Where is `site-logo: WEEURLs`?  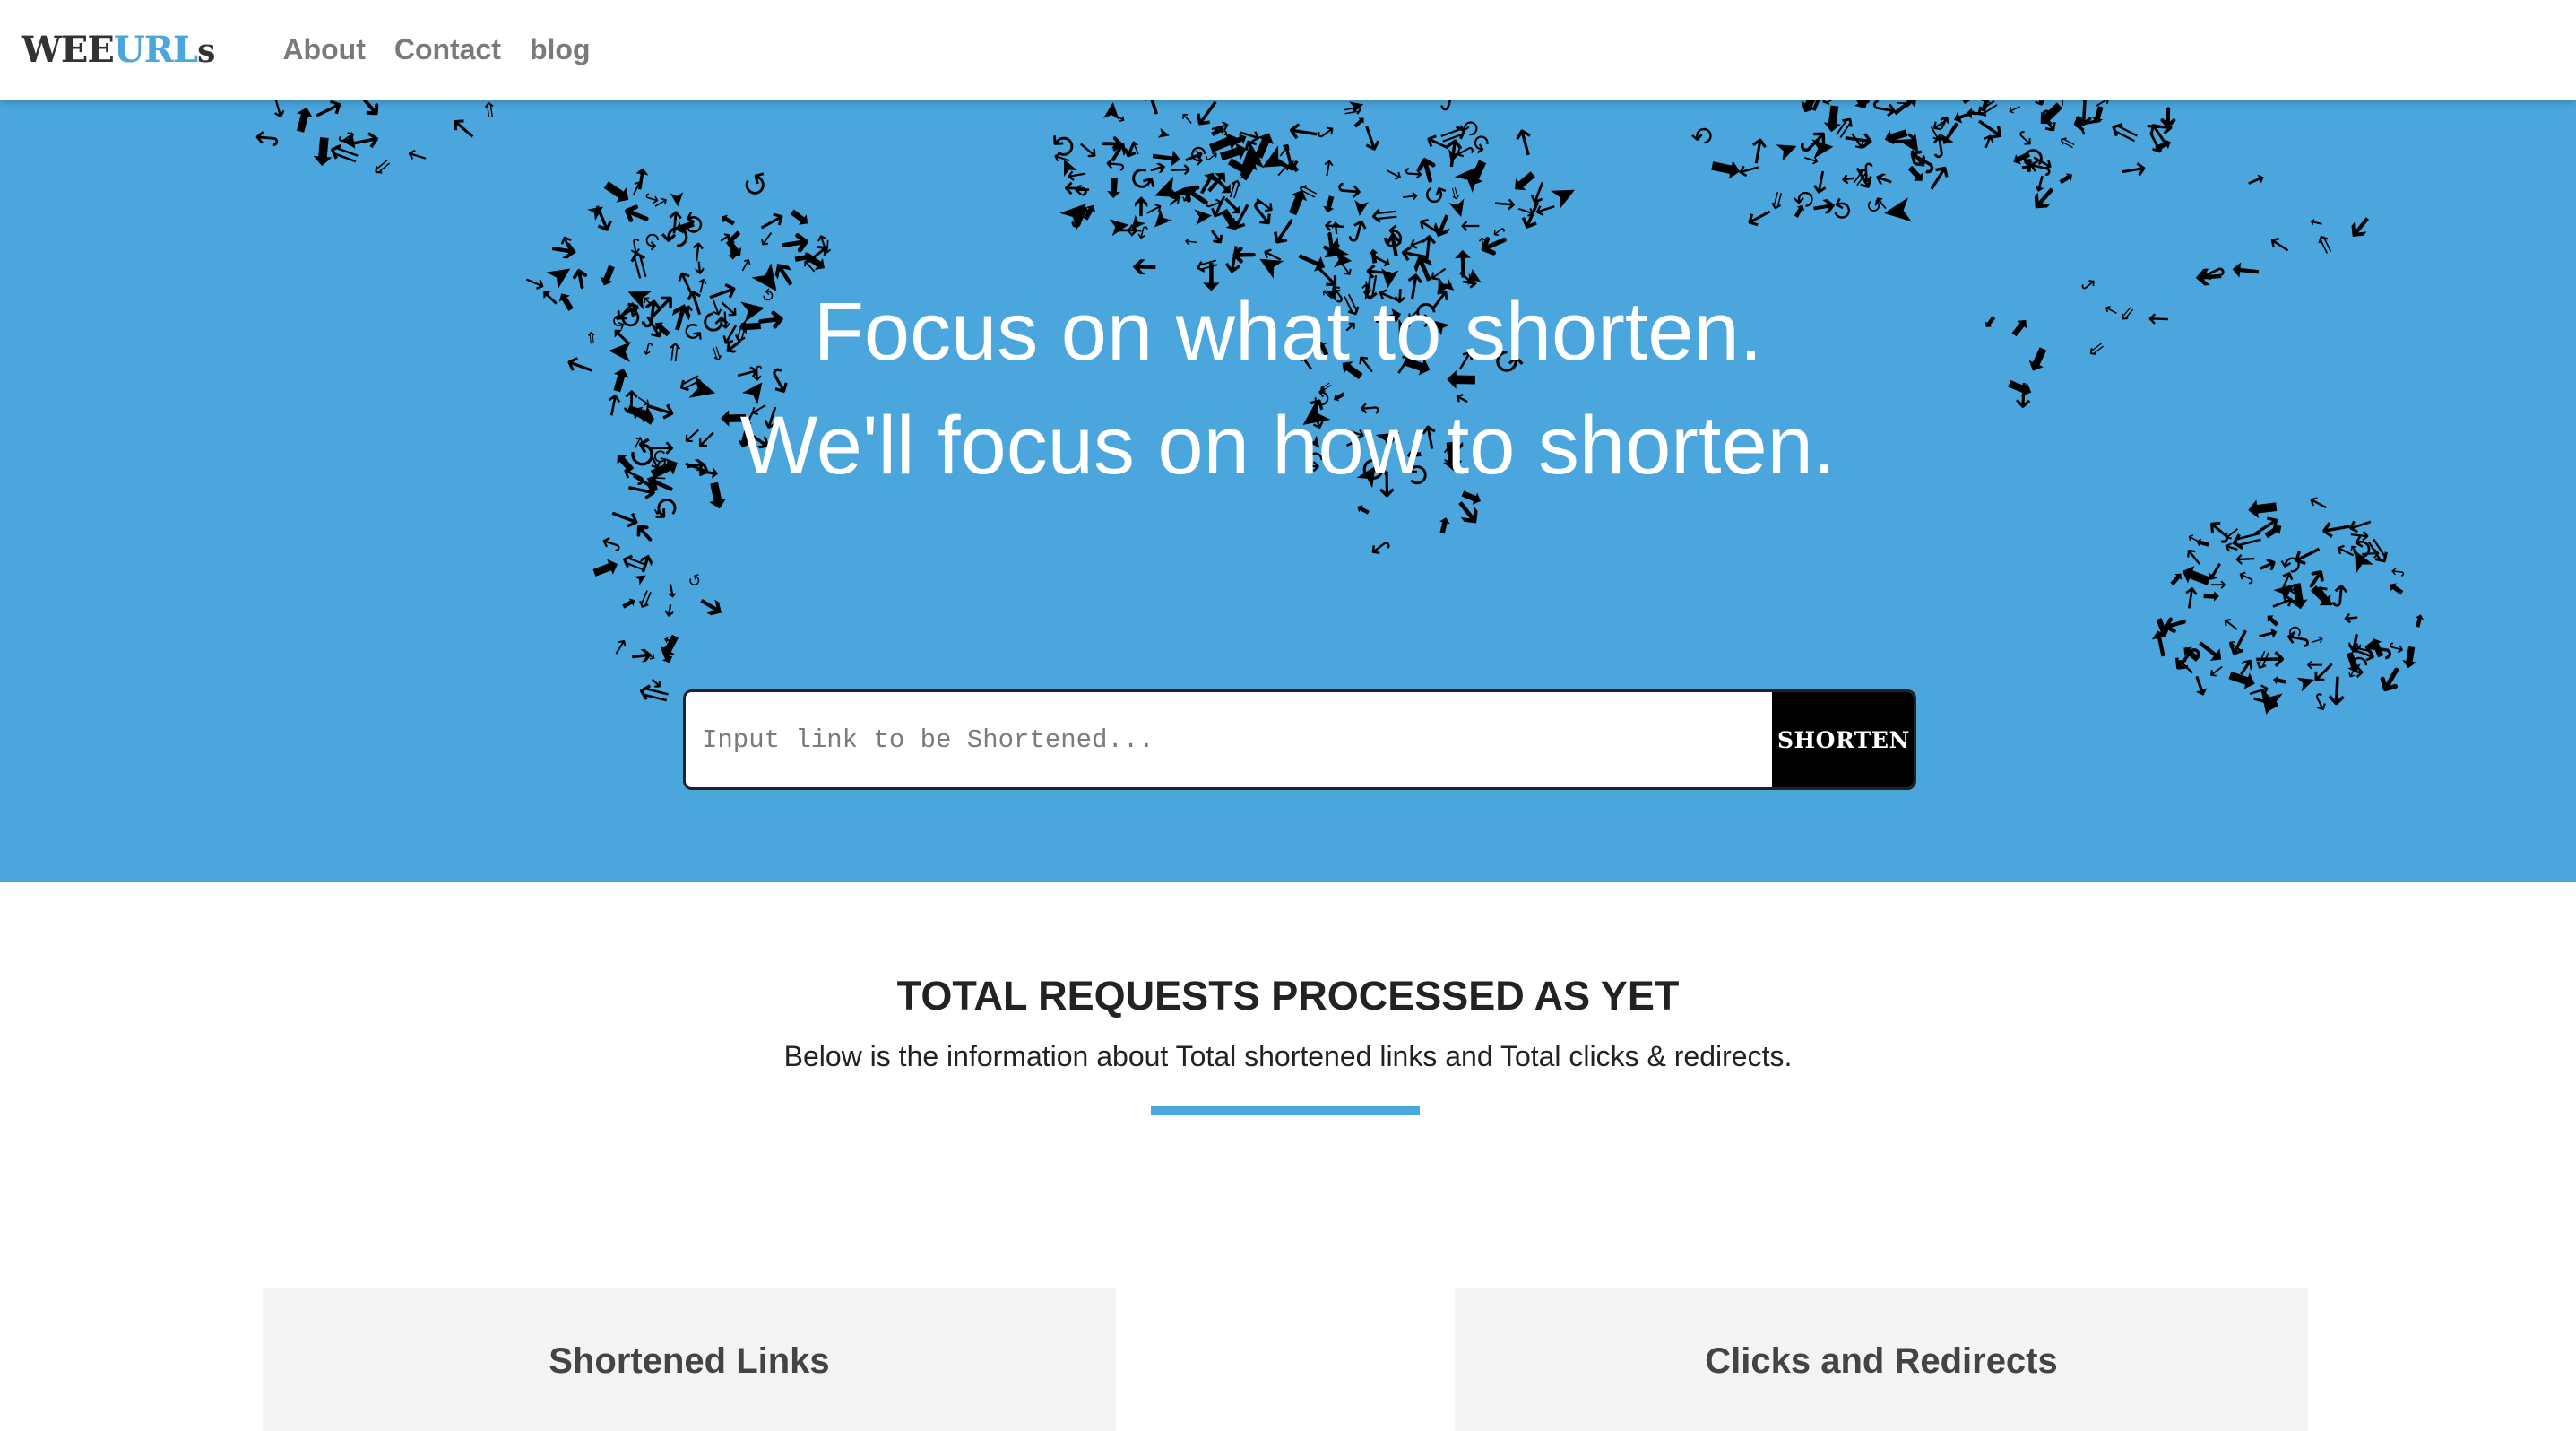 site-logo: WEEURLs is located at coordinates (118, 50).